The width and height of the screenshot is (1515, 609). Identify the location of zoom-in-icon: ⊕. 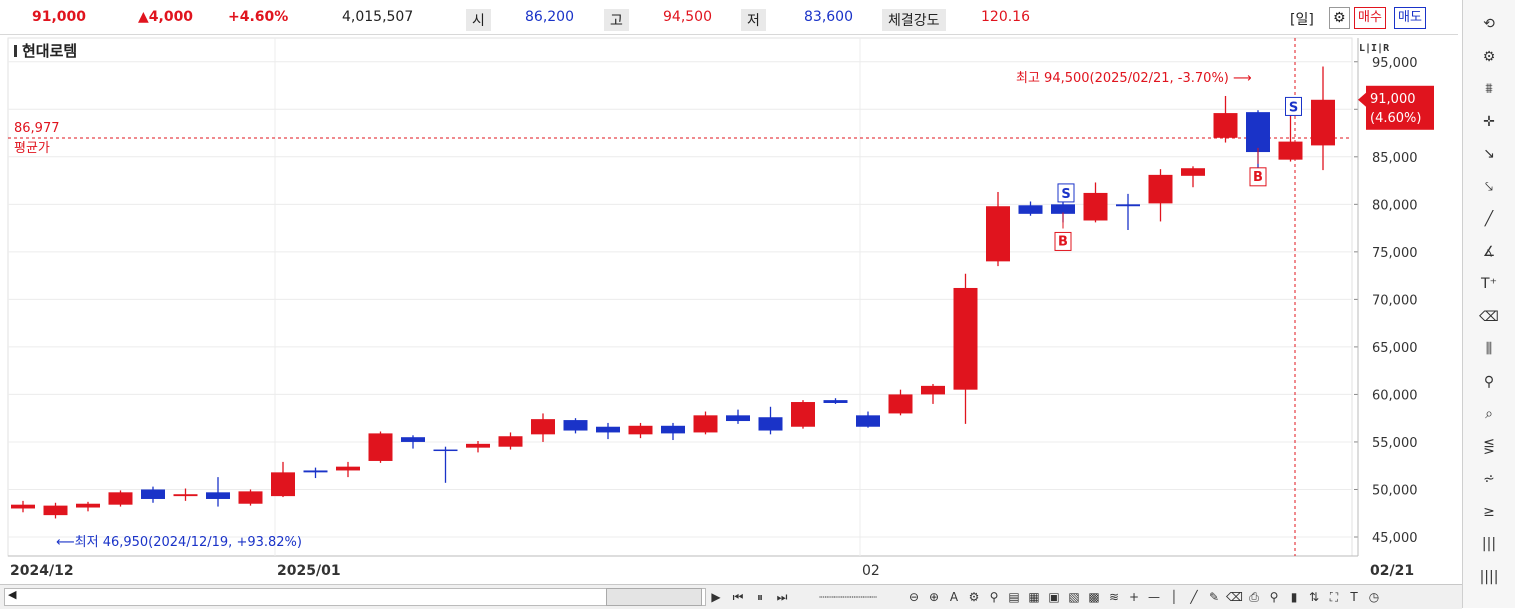
(934, 597).